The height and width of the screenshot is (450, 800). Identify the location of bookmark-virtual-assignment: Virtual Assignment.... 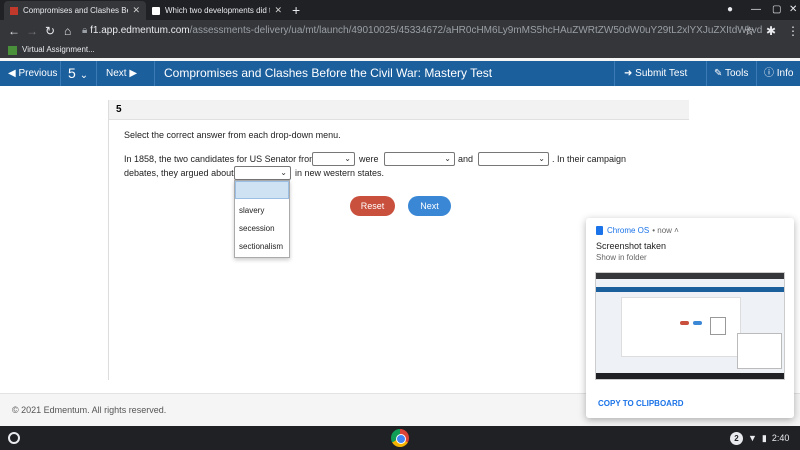
(51, 50).